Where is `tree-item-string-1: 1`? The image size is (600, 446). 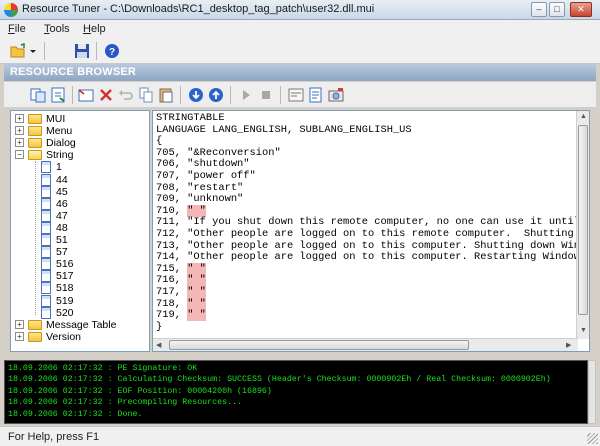
tree-item-string-1: 1 is located at coordinates (80, 167).